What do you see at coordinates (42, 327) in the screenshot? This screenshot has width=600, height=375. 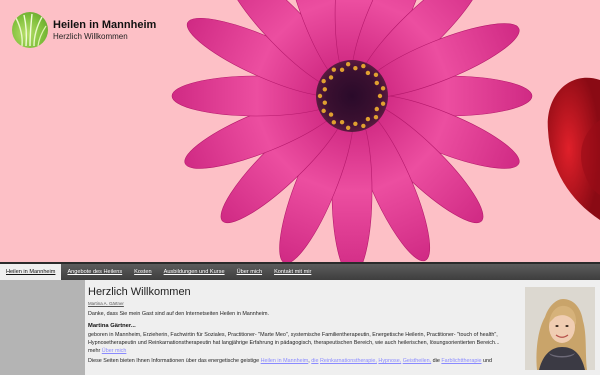 I see `left-sidebar` at bounding box center [42, 327].